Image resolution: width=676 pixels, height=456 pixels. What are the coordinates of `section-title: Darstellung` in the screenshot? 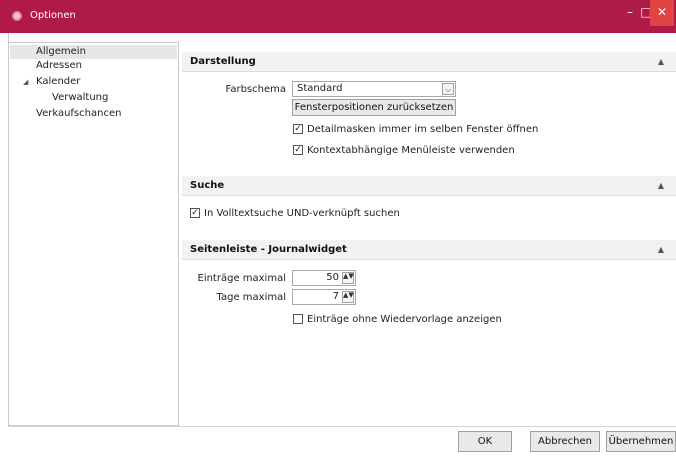 It's located at (223, 61).